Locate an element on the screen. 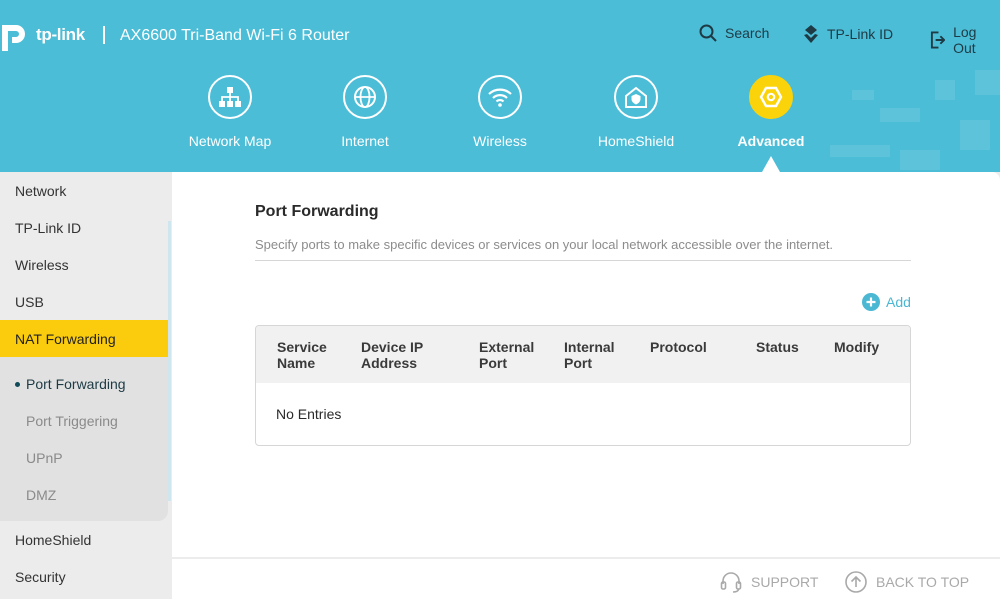  sidebar-item-usb: USB is located at coordinates (86, 301).